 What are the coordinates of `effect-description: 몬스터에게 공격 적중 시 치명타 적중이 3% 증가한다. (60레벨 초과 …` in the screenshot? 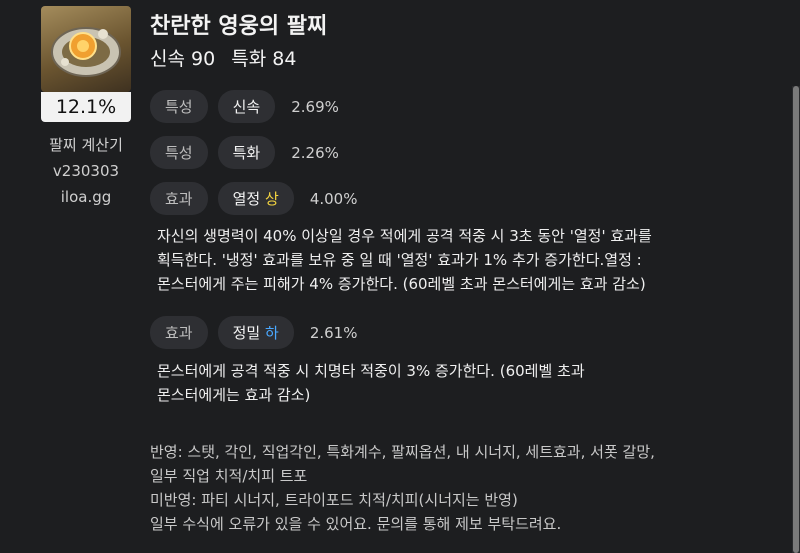 It's located at (457, 383).